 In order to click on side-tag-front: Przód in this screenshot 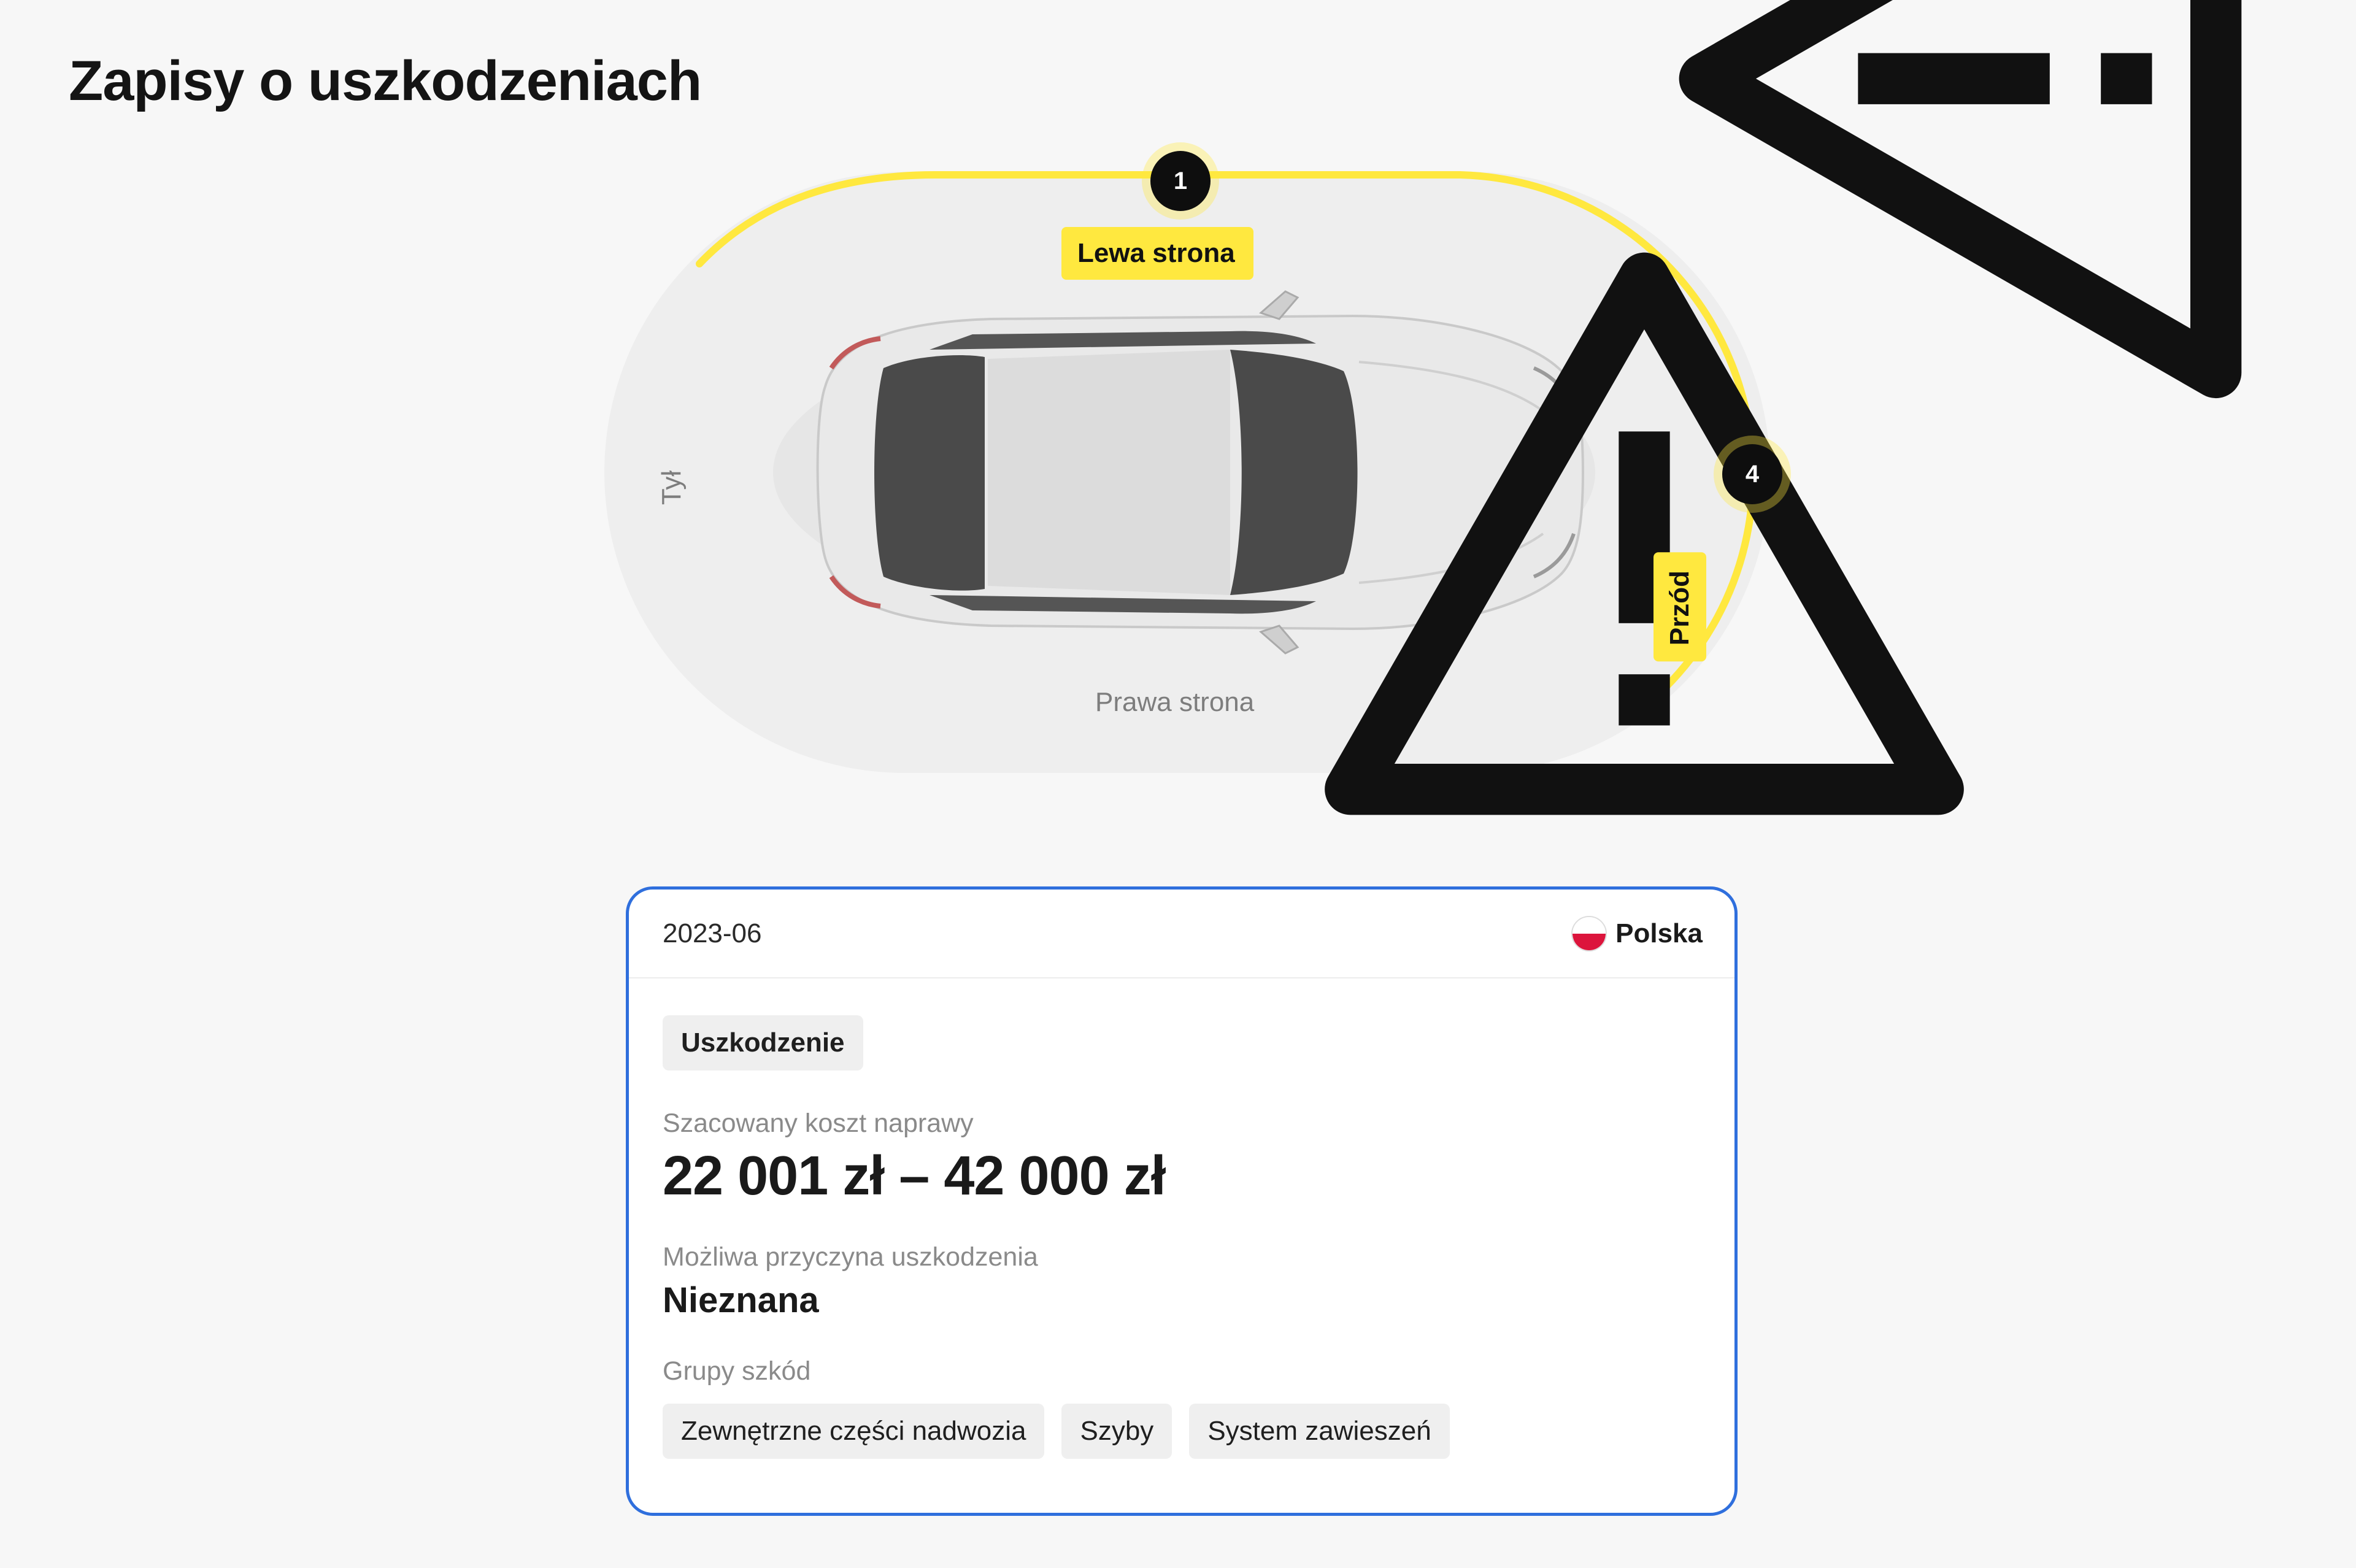, I will do `click(1948, 331)`.